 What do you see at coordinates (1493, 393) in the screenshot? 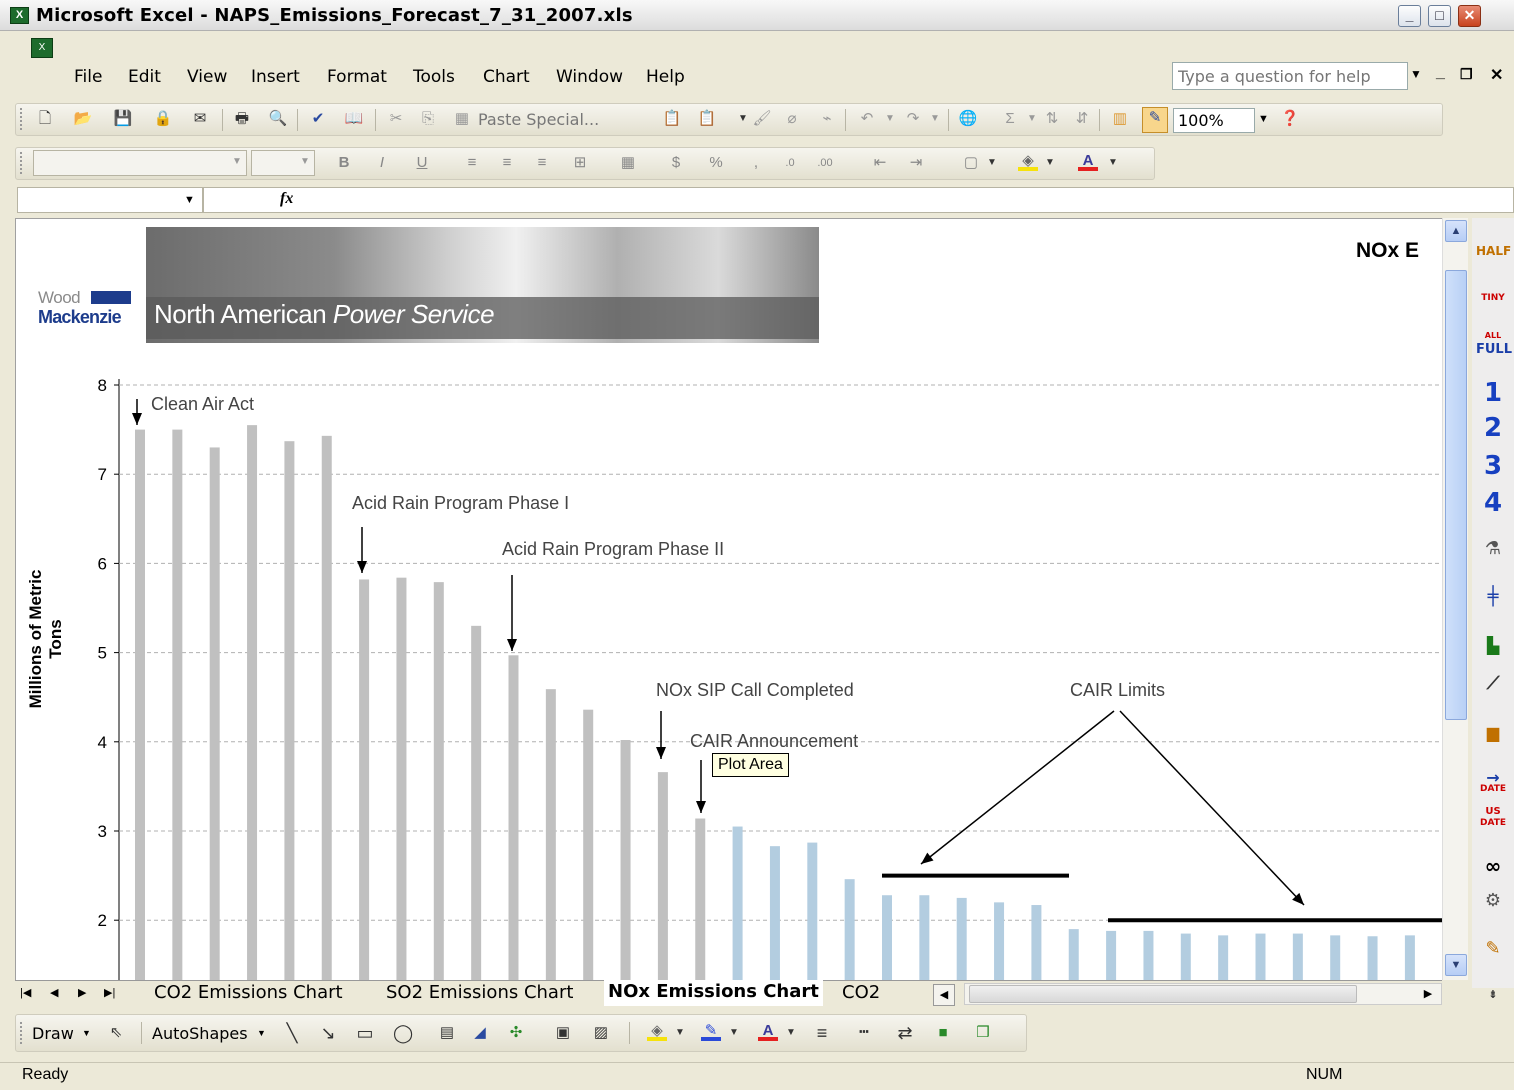
I see `view-1-button: 1` at bounding box center [1493, 393].